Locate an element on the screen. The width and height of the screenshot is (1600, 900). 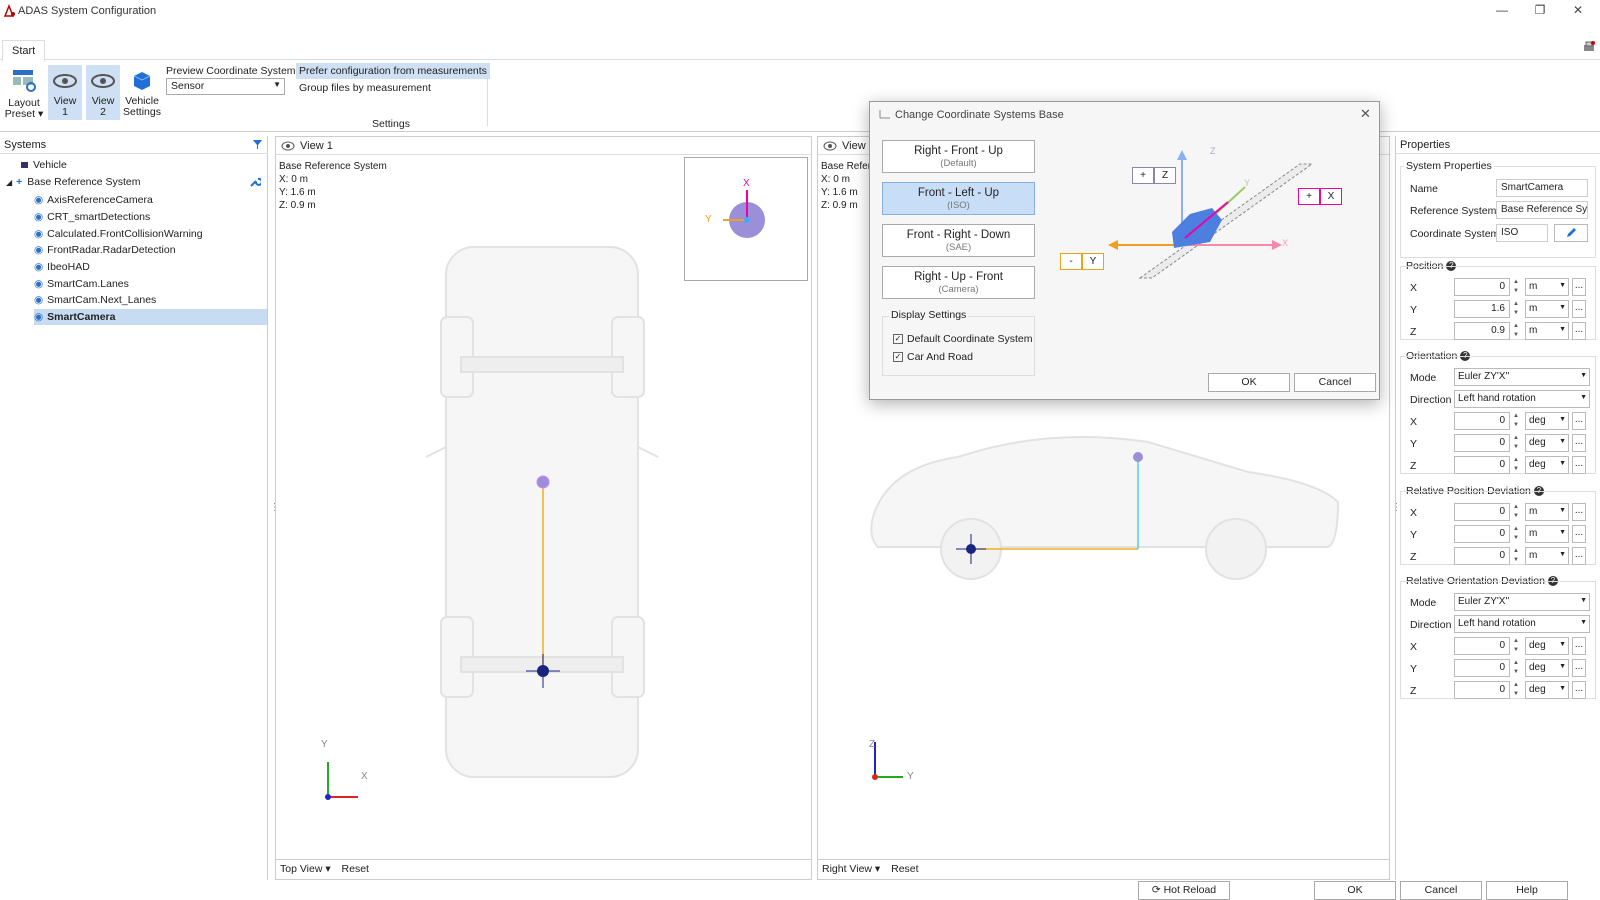
orientation-x-input: 0 is located at coordinates (1482, 421).